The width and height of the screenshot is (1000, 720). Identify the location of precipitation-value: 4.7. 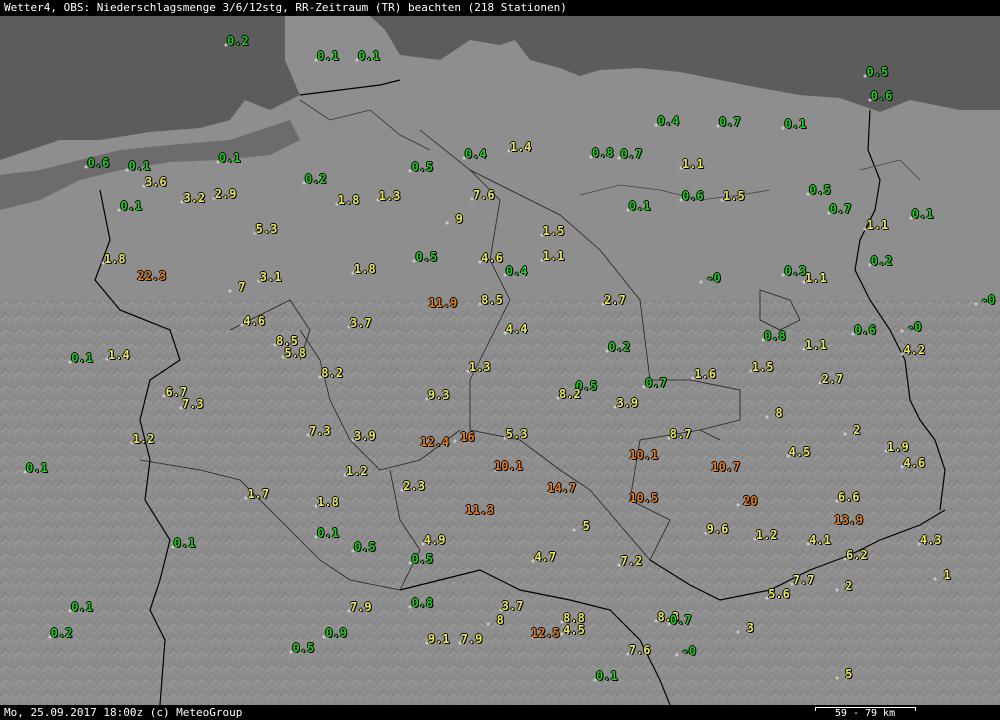
(545, 557).